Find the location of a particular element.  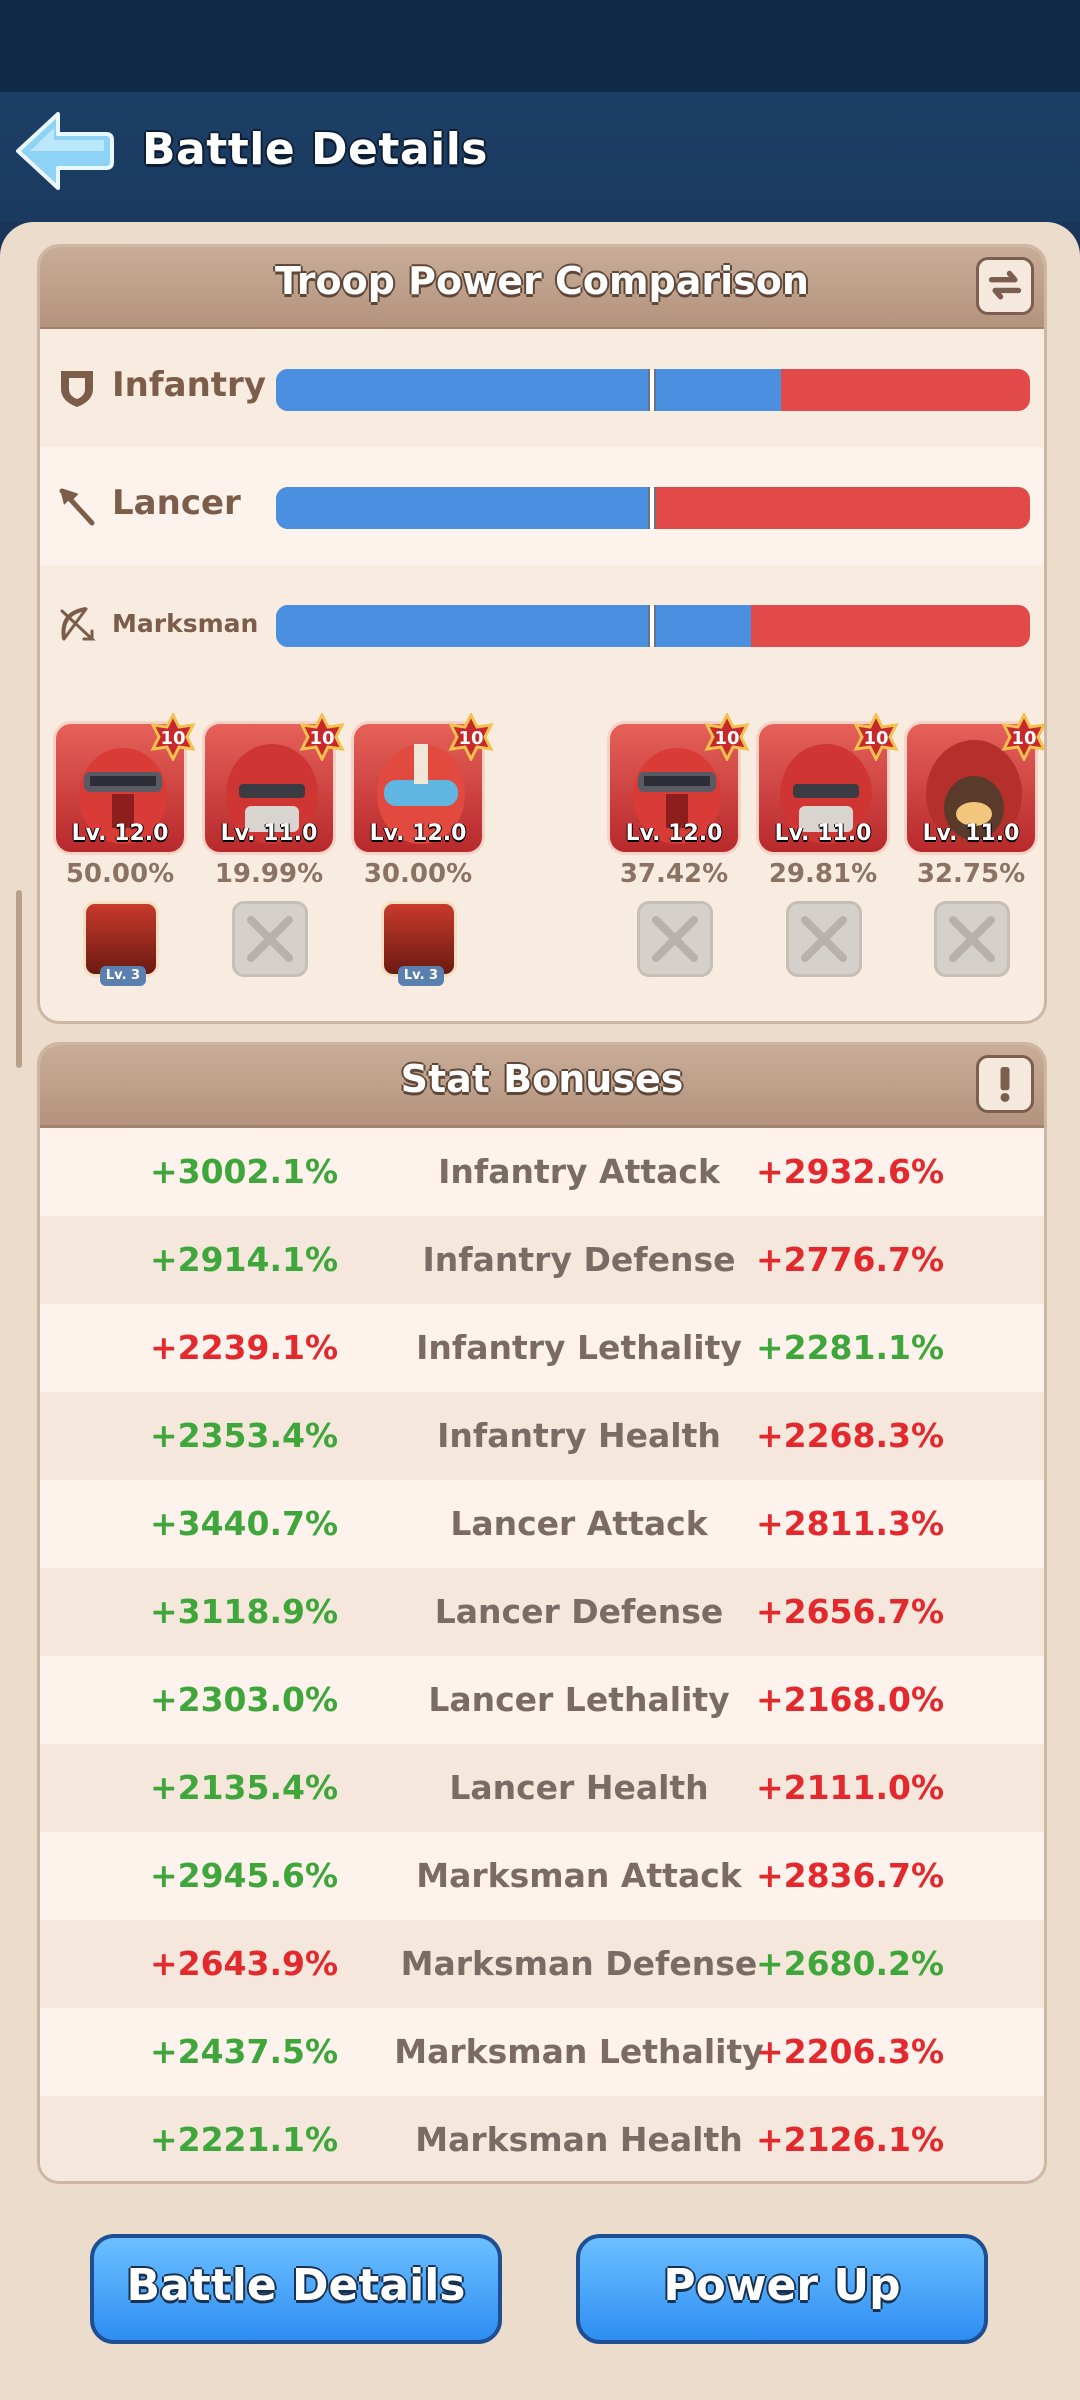

panel-header: Troop Power Comparison is located at coordinates (542, 288).